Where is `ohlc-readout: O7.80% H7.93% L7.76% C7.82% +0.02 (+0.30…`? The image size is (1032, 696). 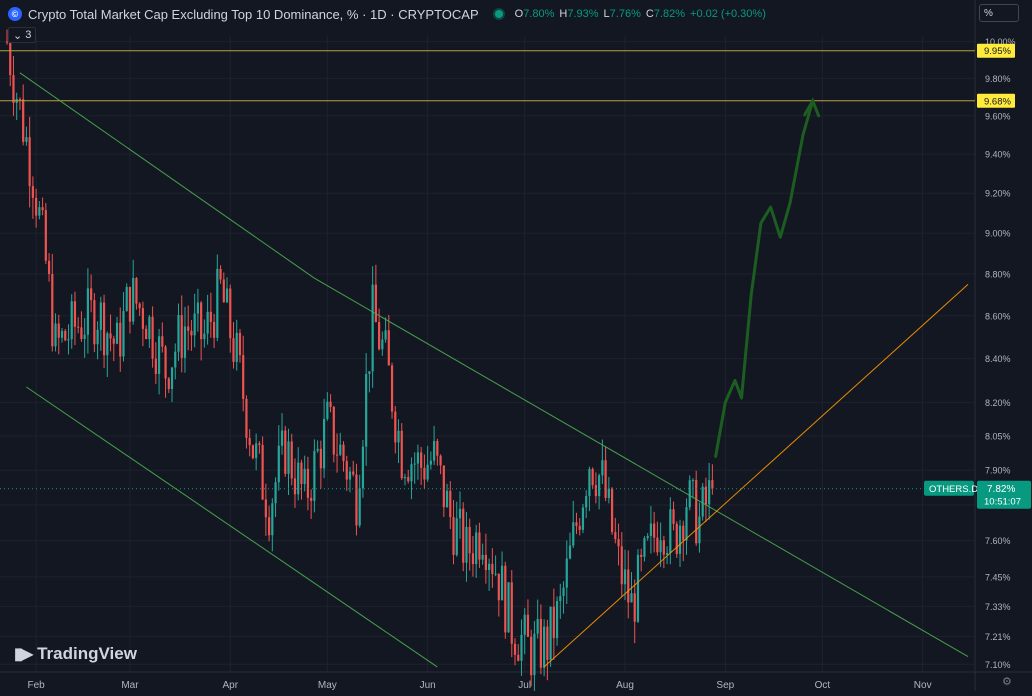
ohlc-readout: O7.80% H7.93% L7.76% C7.82% +0.02 (+0.30… is located at coordinates (640, 14).